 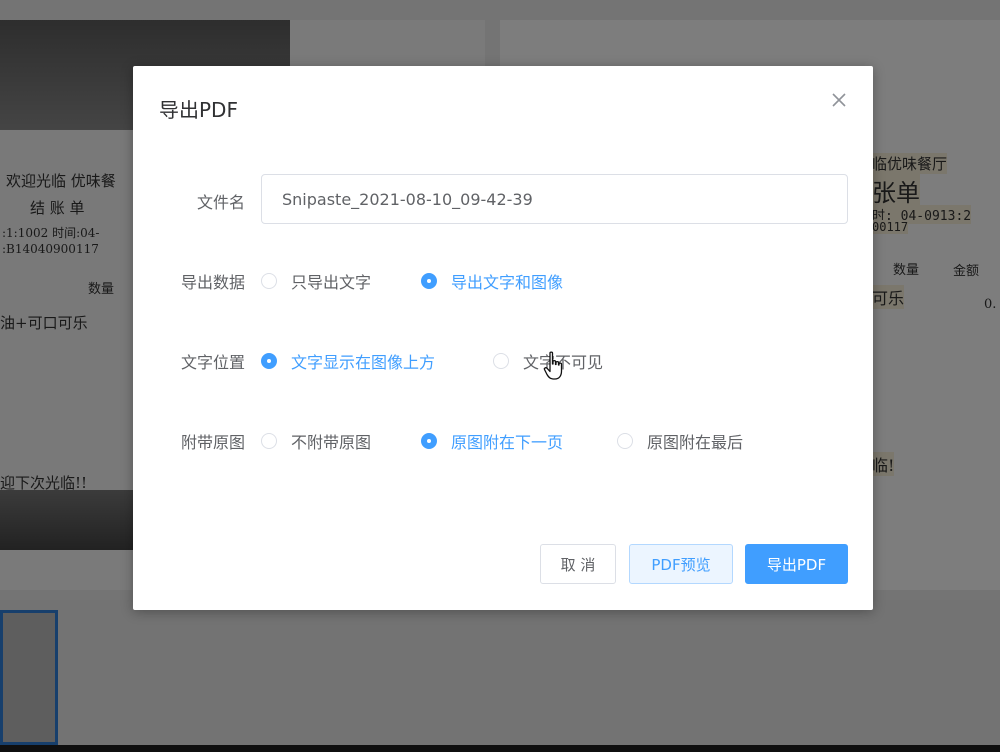 I want to click on pdf-preview-button: PDF预览, so click(x=681, y=564).